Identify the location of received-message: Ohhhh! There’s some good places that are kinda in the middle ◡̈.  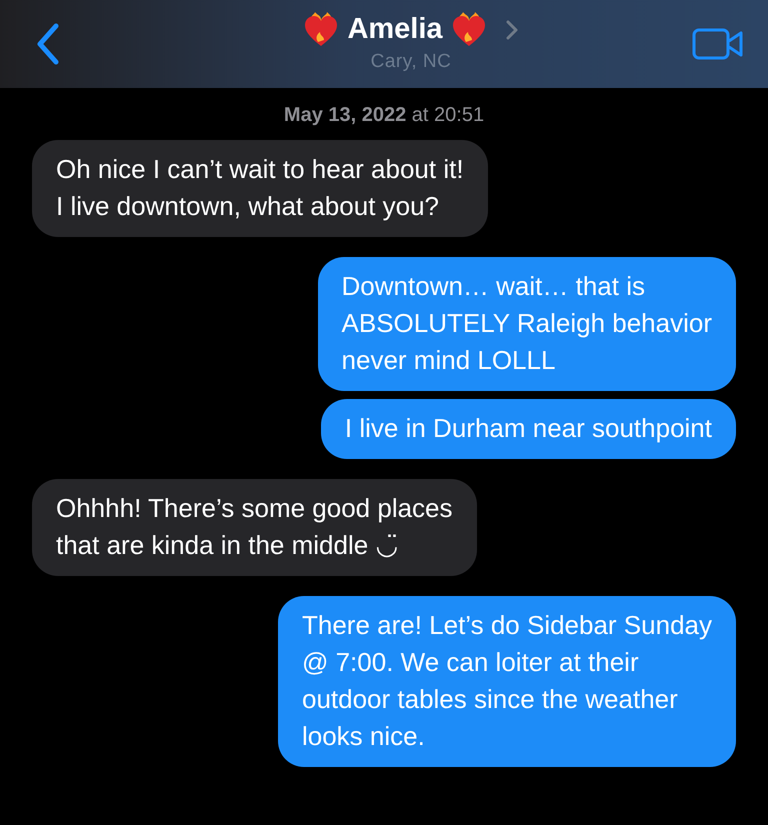
(254, 527).